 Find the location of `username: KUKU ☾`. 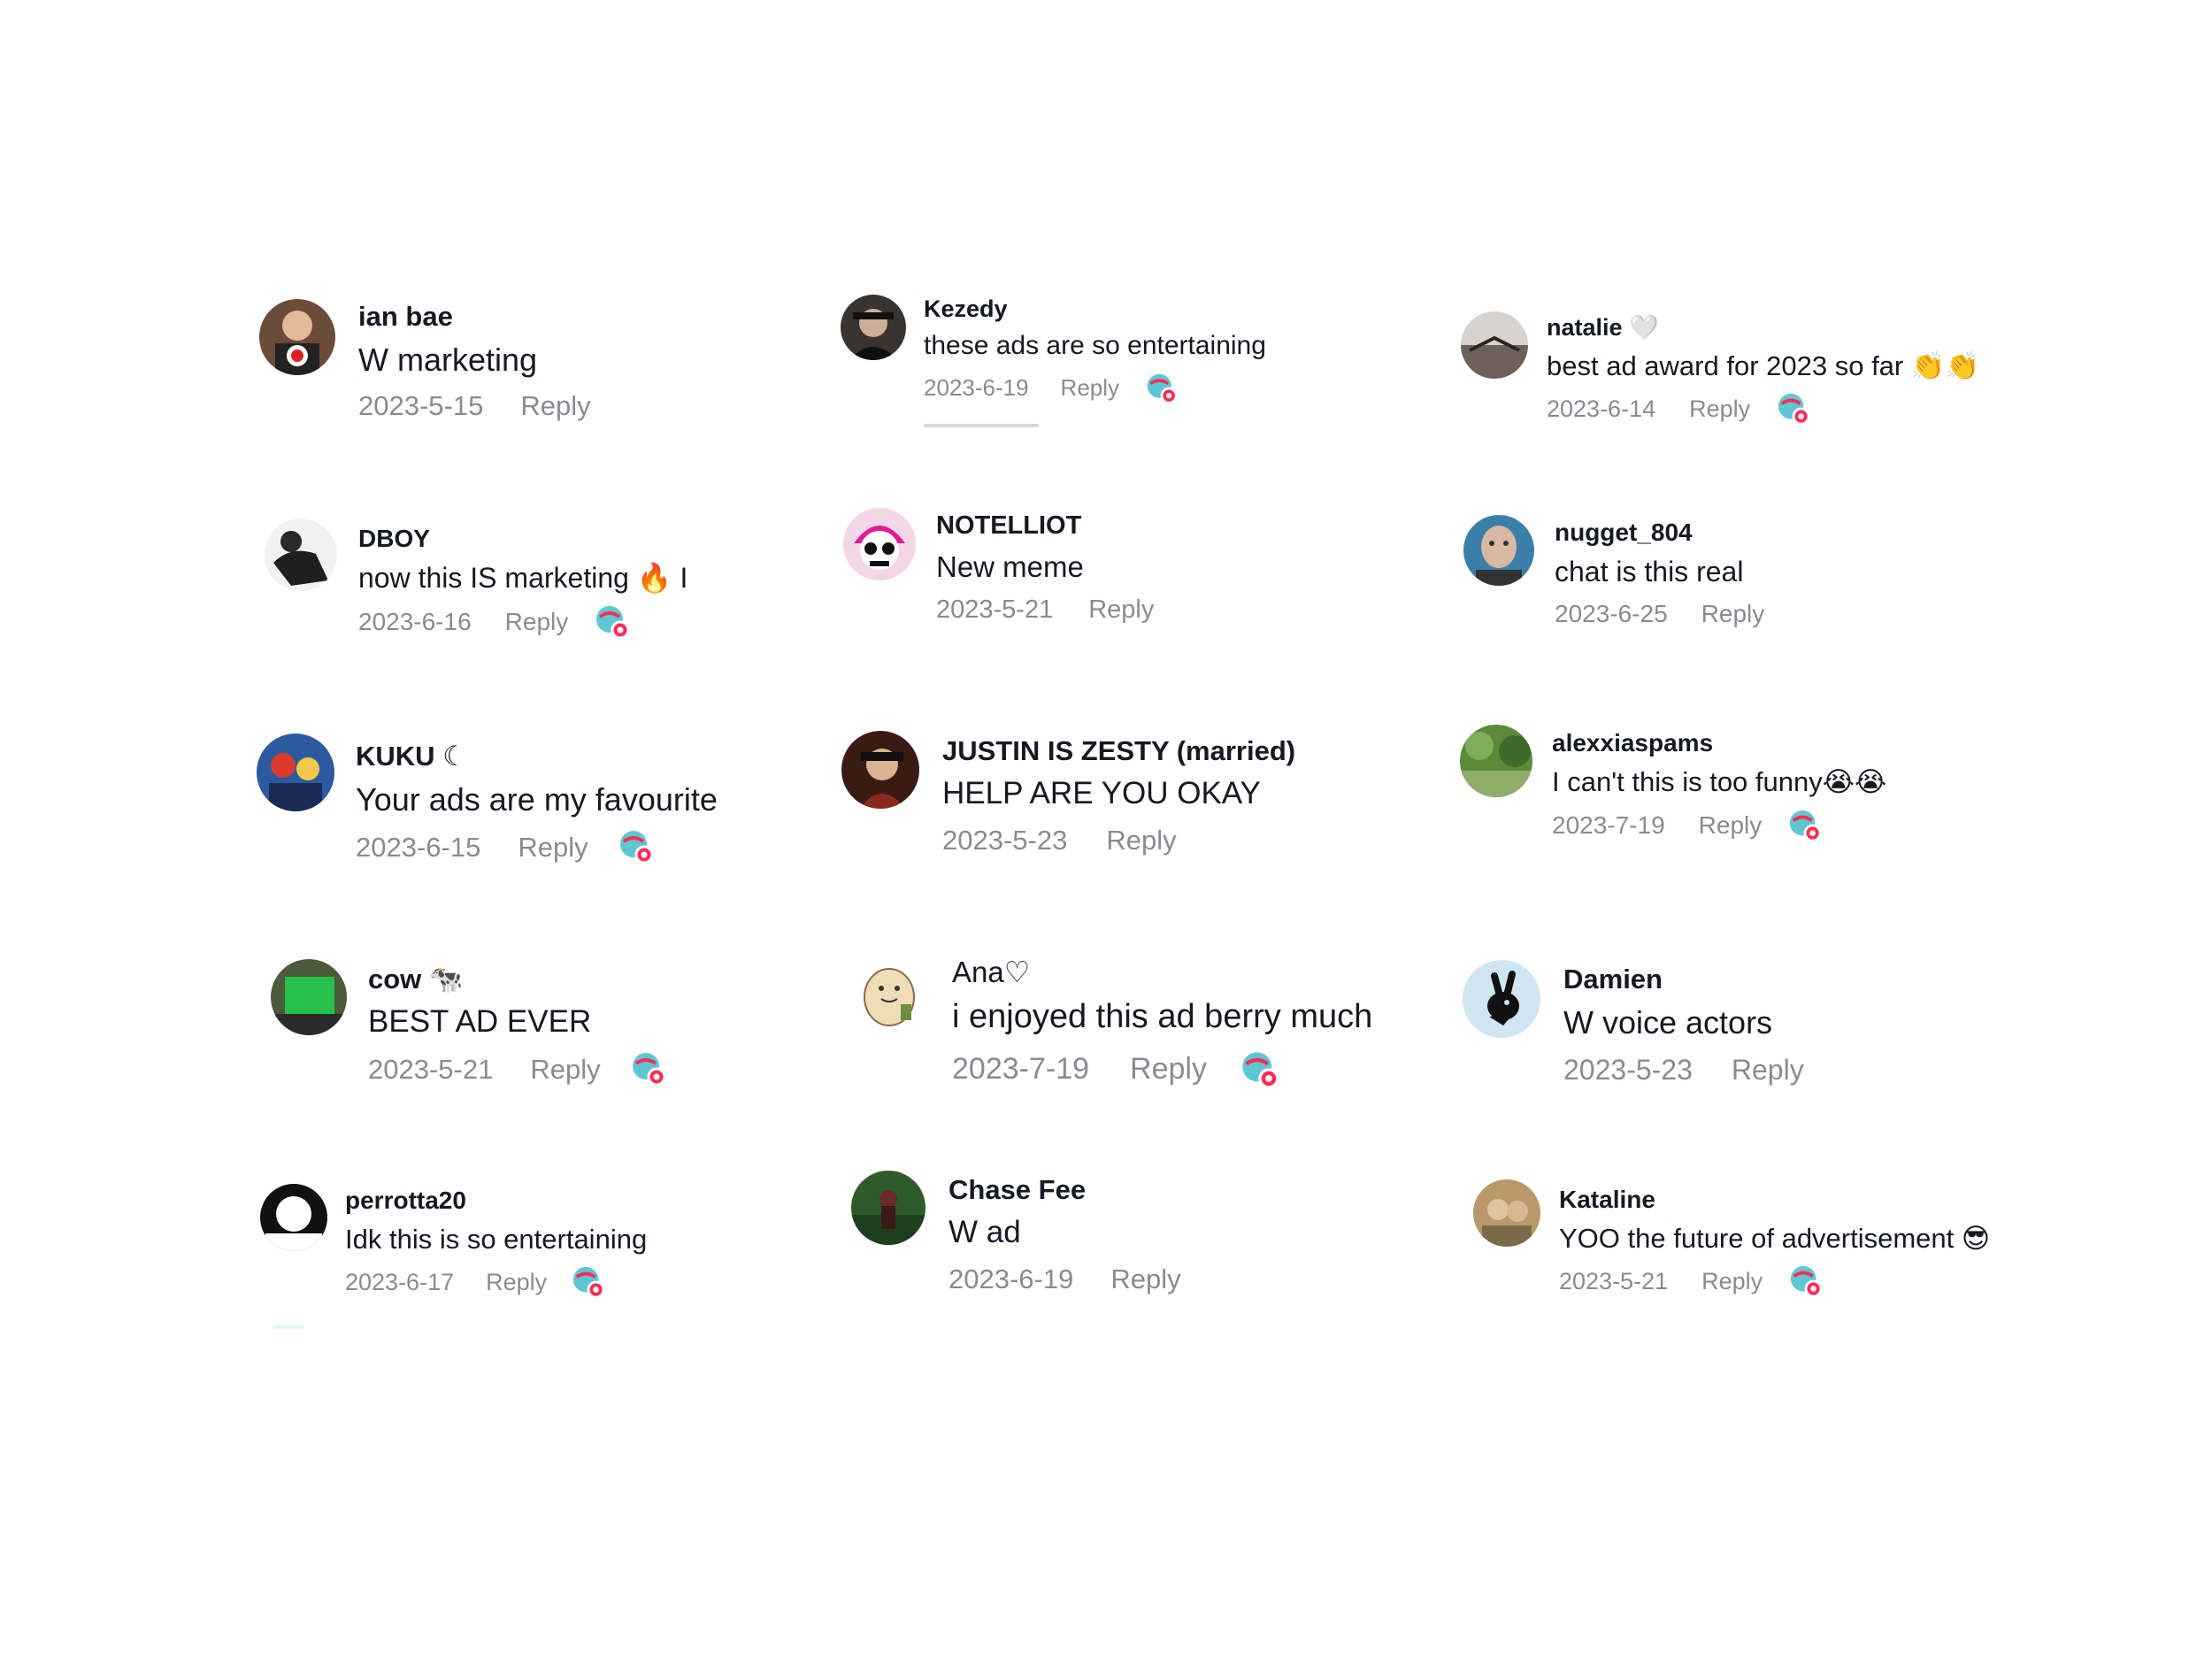

username: KUKU ☾ is located at coordinates (537, 757).